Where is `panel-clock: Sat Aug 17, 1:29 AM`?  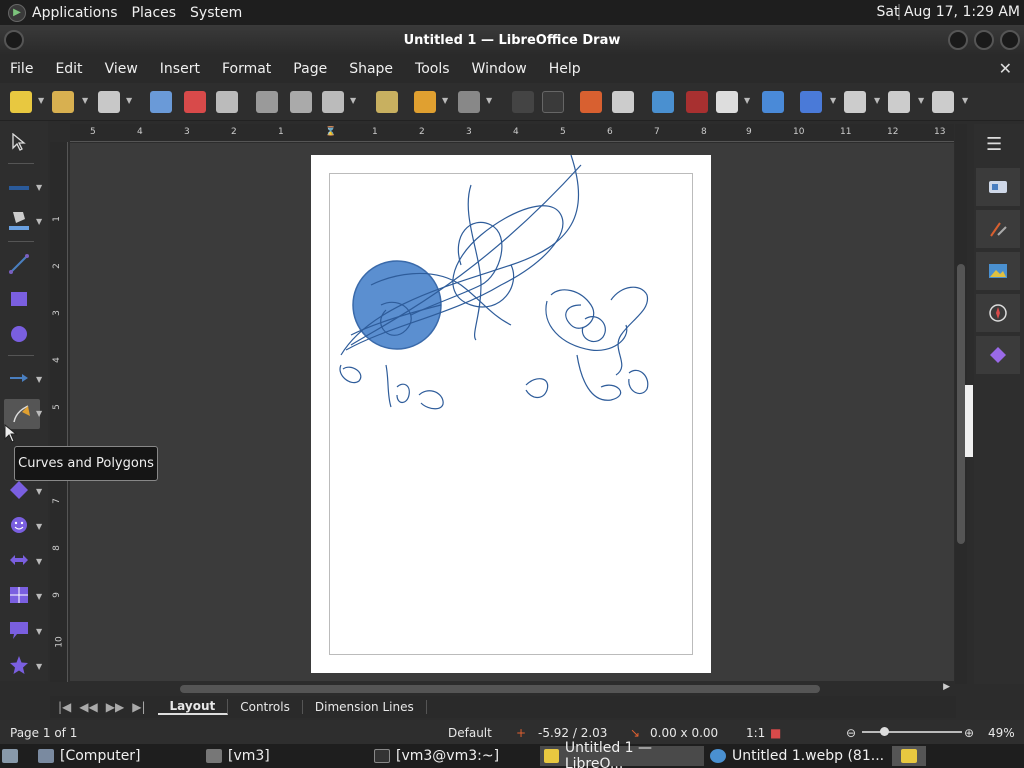
panel-clock: Sat Aug 17, 1:29 AM is located at coordinates (948, 12).